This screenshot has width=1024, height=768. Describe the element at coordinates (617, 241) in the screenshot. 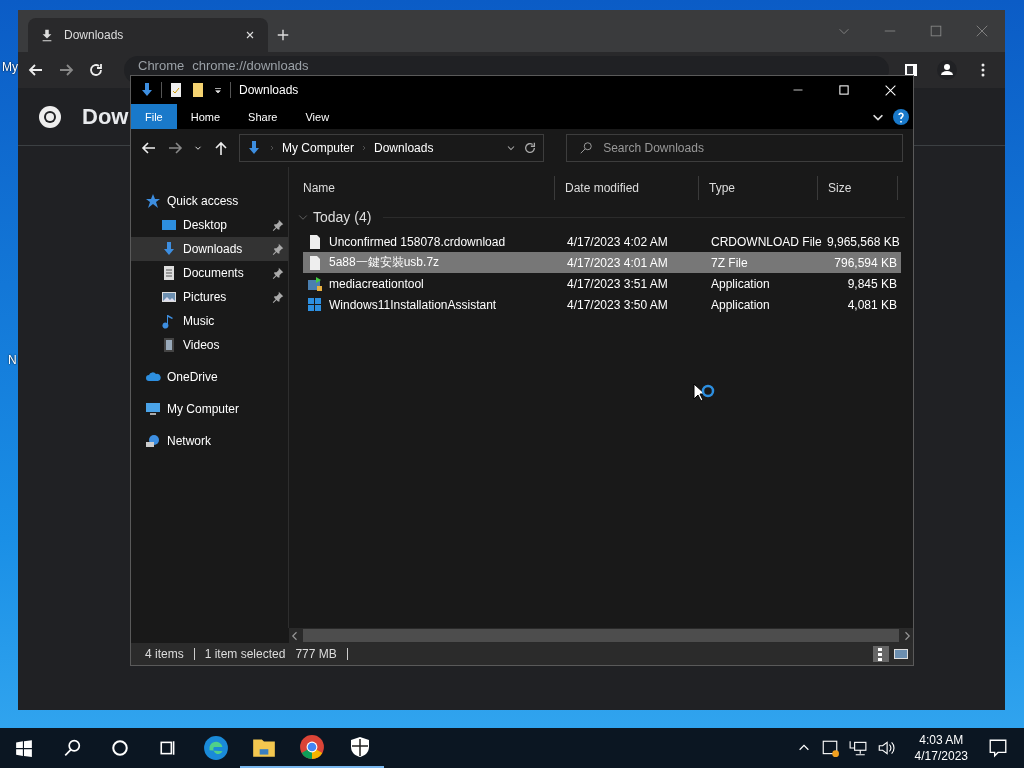

I see `date-cell-text: 4/17/2023 4:02 AM` at that location.